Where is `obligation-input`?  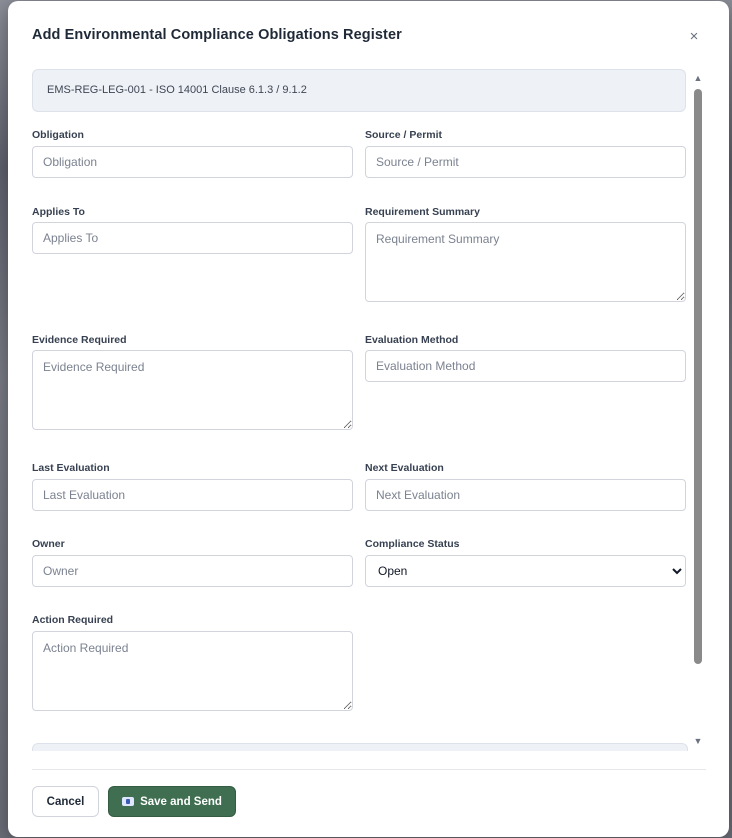
obligation-input is located at coordinates (192, 162).